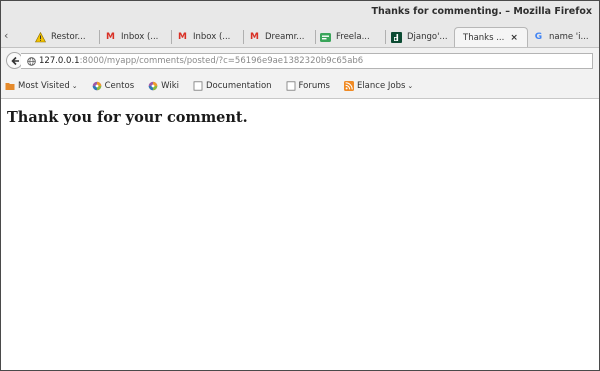 This screenshot has width=600, height=371. I want to click on google-icon: G, so click(538, 37).